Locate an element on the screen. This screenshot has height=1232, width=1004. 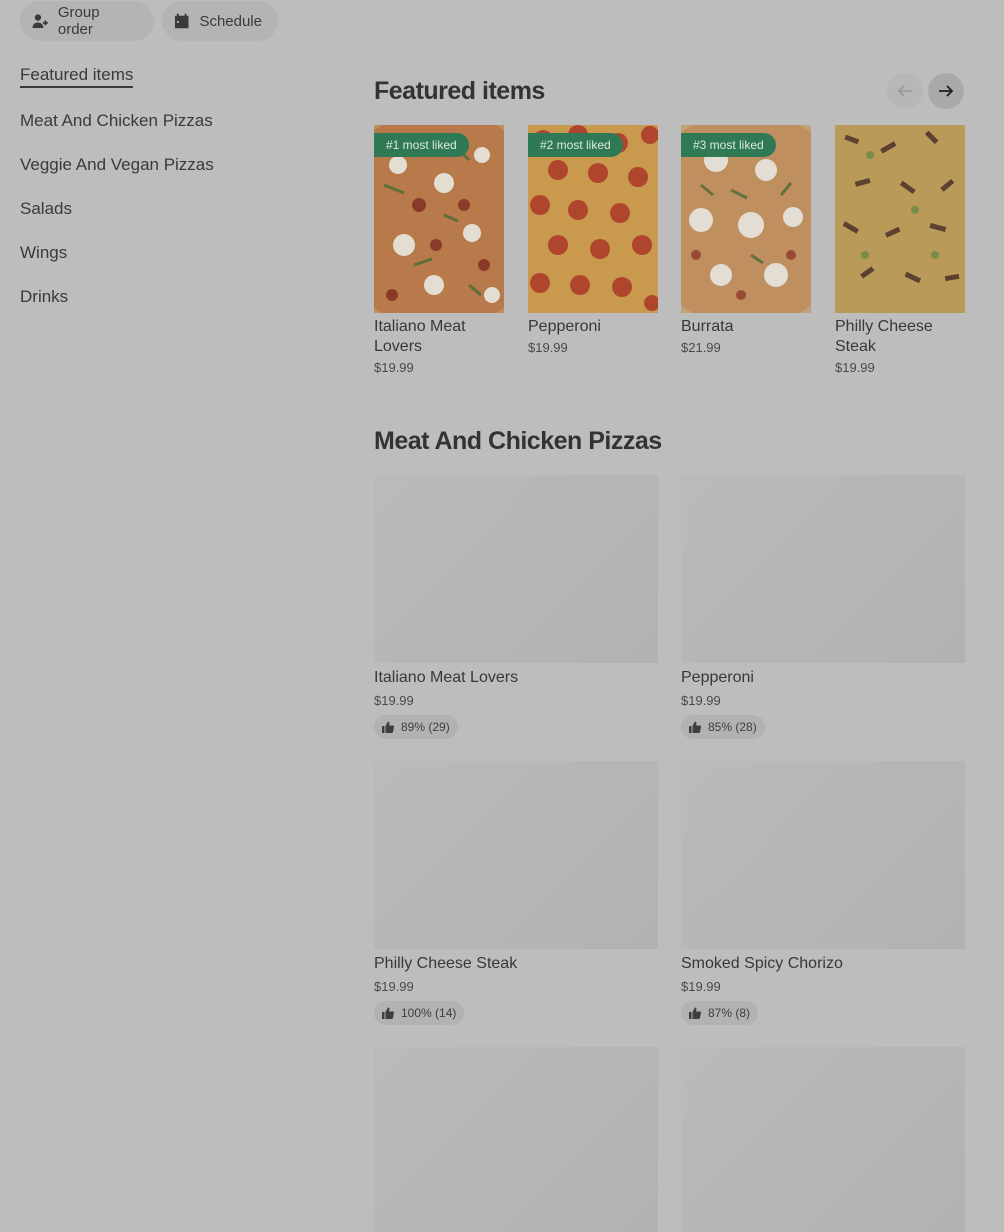
pizza-image: #2 most liked is located at coordinates (593, 219).